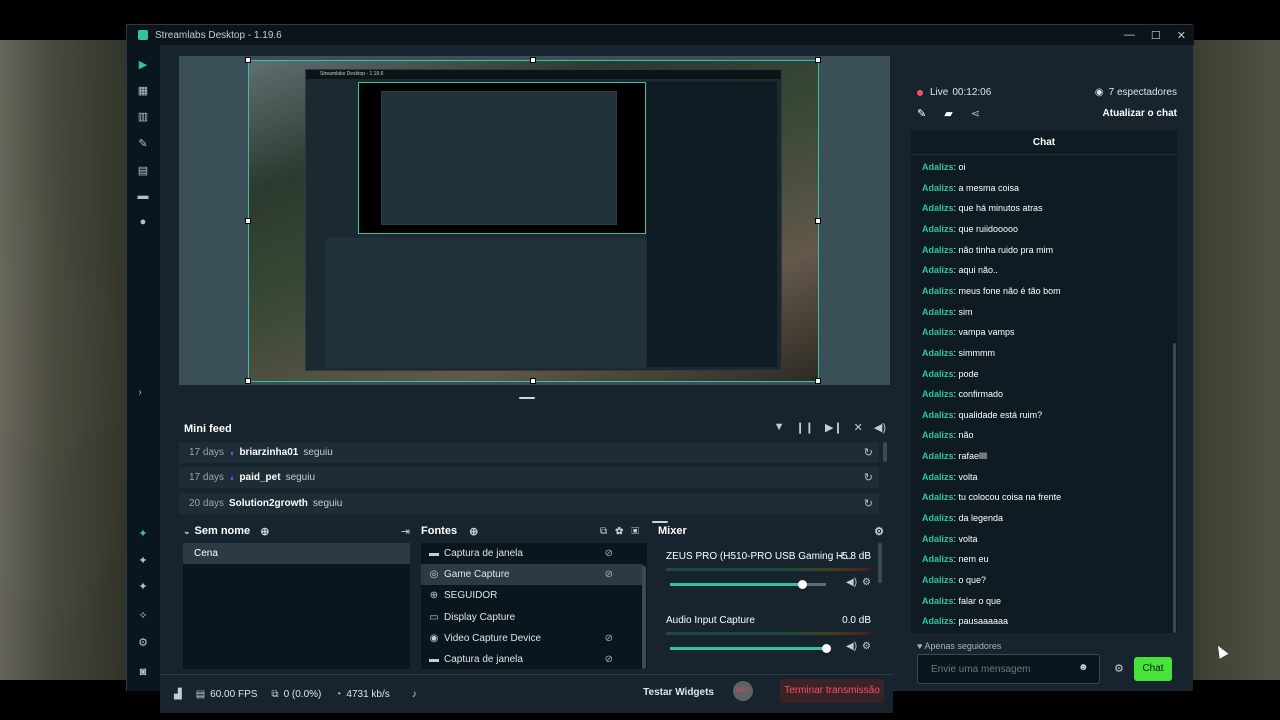 This screenshot has height=720, width=1280. I want to click on title-bar: Streamlabs Desktop - 1.19.6 — ☐ ✕, so click(660, 35).